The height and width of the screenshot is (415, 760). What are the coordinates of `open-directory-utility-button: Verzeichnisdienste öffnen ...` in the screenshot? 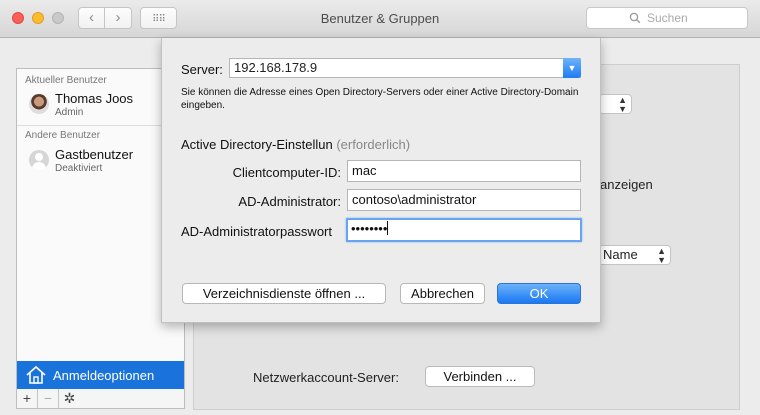 It's located at (284, 293).